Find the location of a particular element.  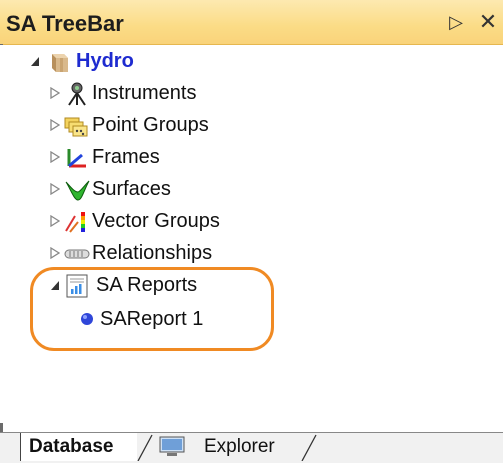

tree-node-point-groups: Point Groups is located at coordinates (160, 126).